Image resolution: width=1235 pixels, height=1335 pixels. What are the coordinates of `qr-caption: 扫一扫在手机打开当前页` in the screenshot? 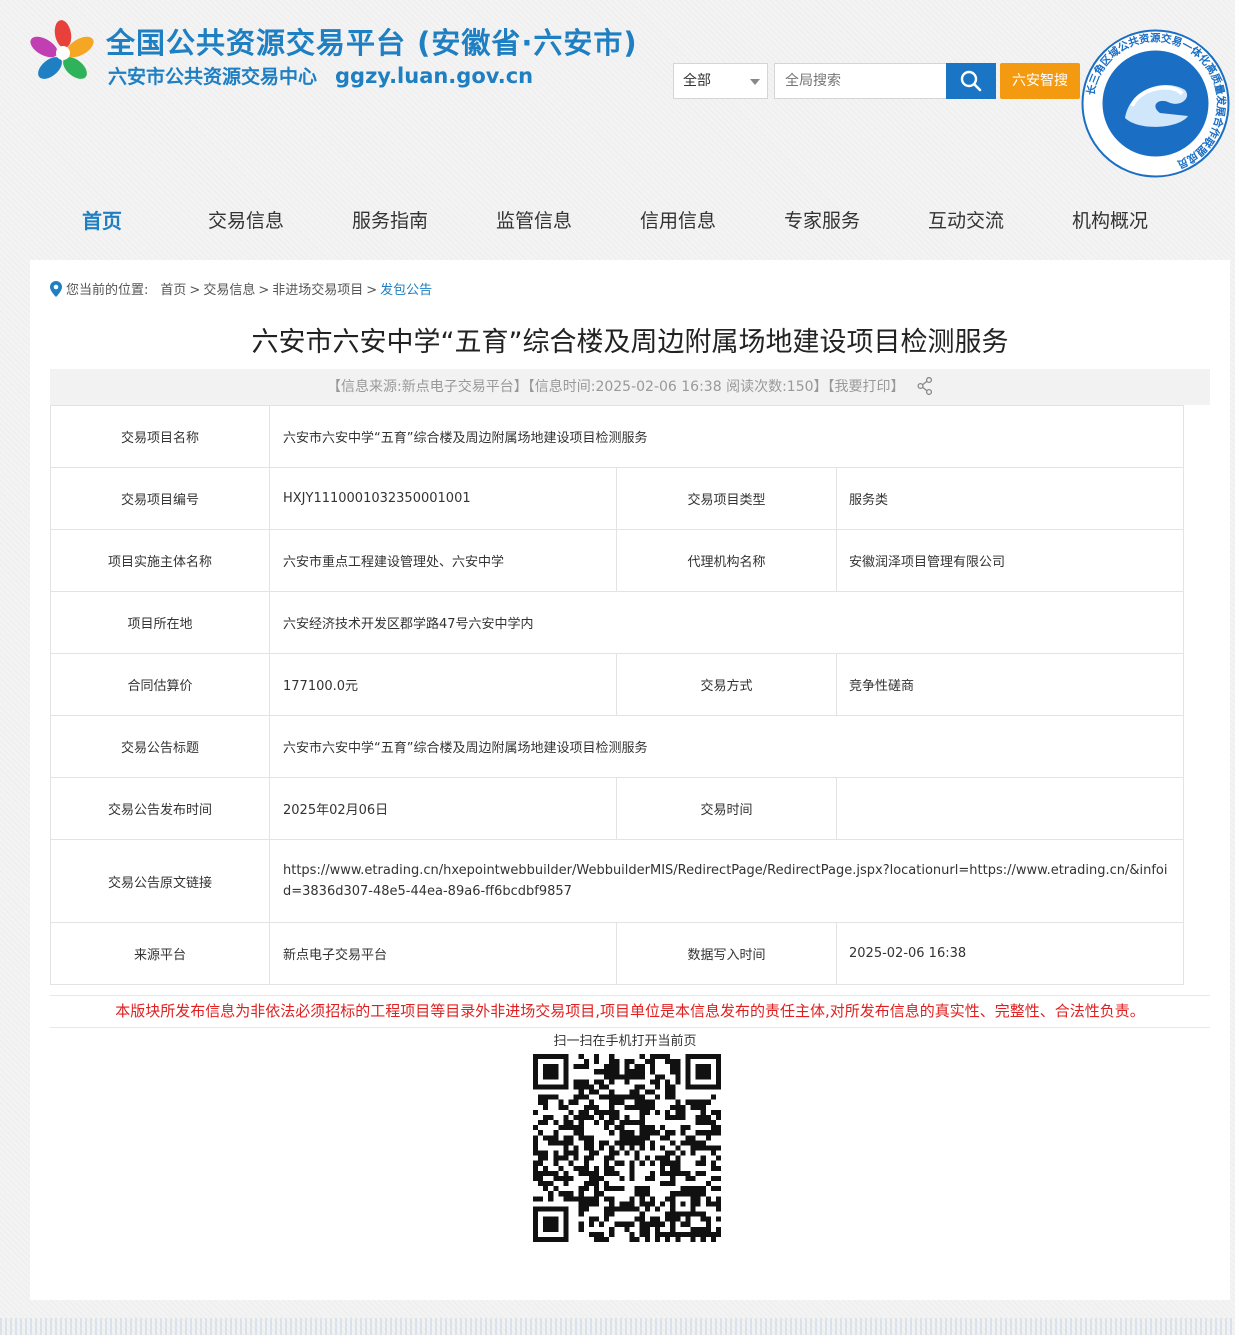 It's located at (625, 1041).